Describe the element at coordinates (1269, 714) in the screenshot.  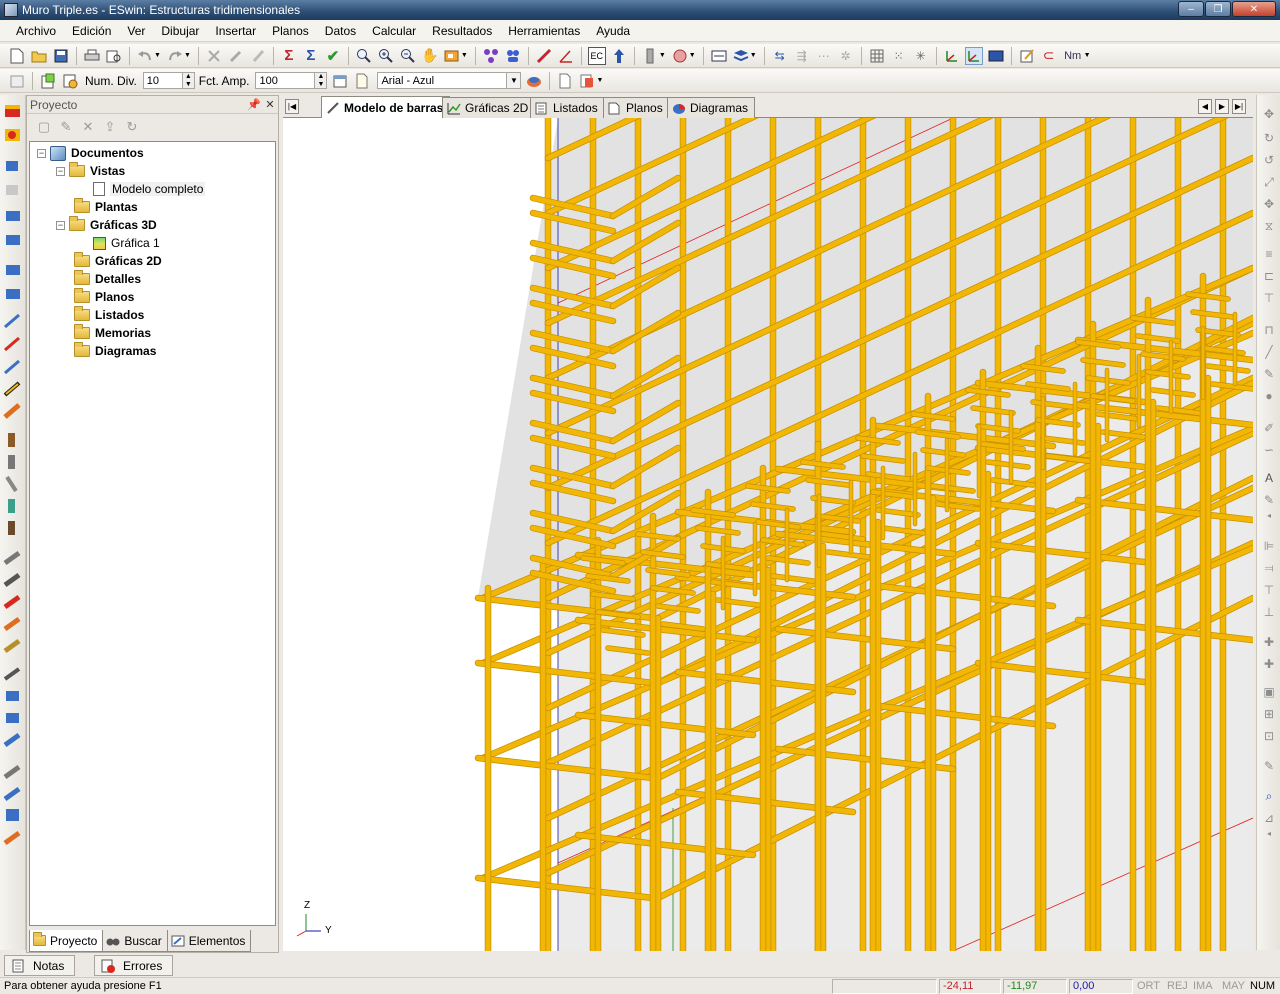
I see `ungroup-icon: ⊞` at that location.